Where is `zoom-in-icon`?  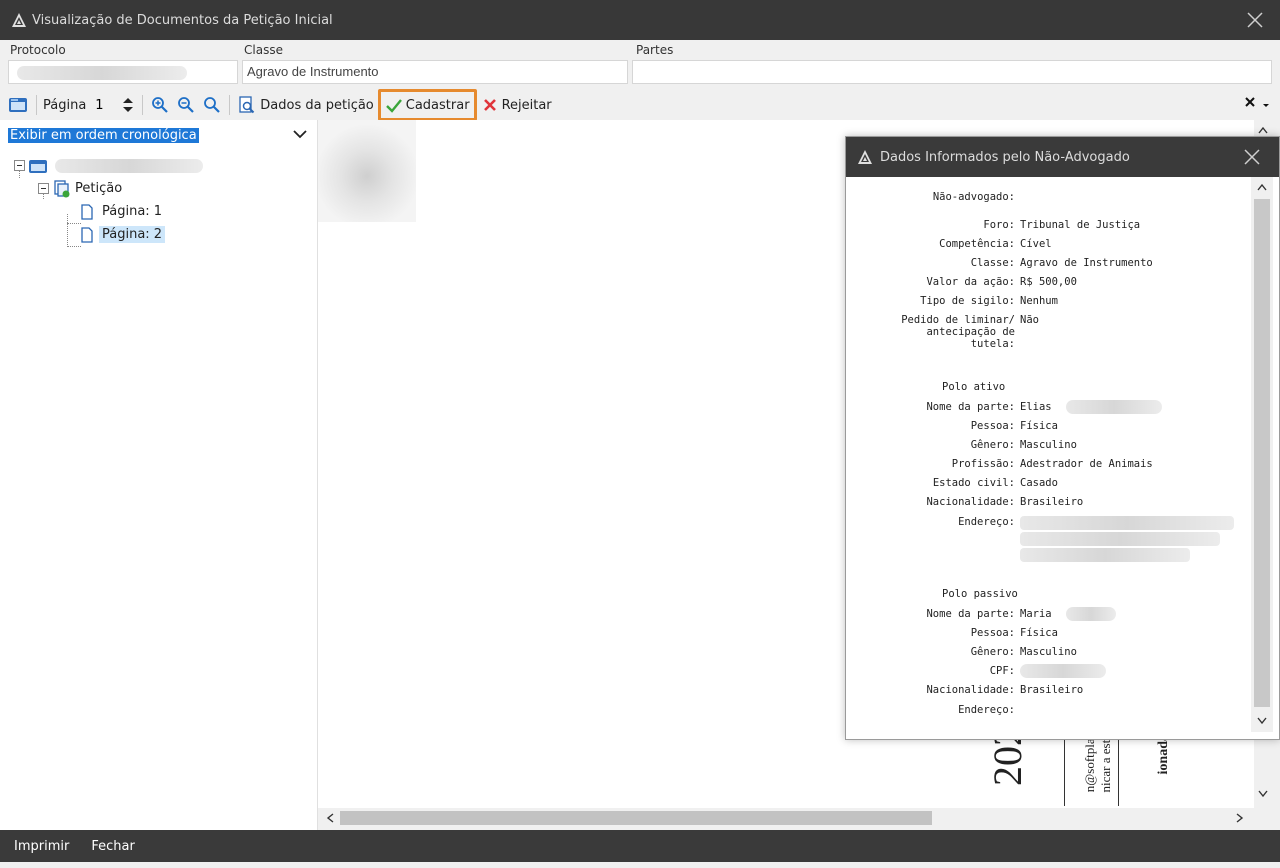 zoom-in-icon is located at coordinates (160, 105).